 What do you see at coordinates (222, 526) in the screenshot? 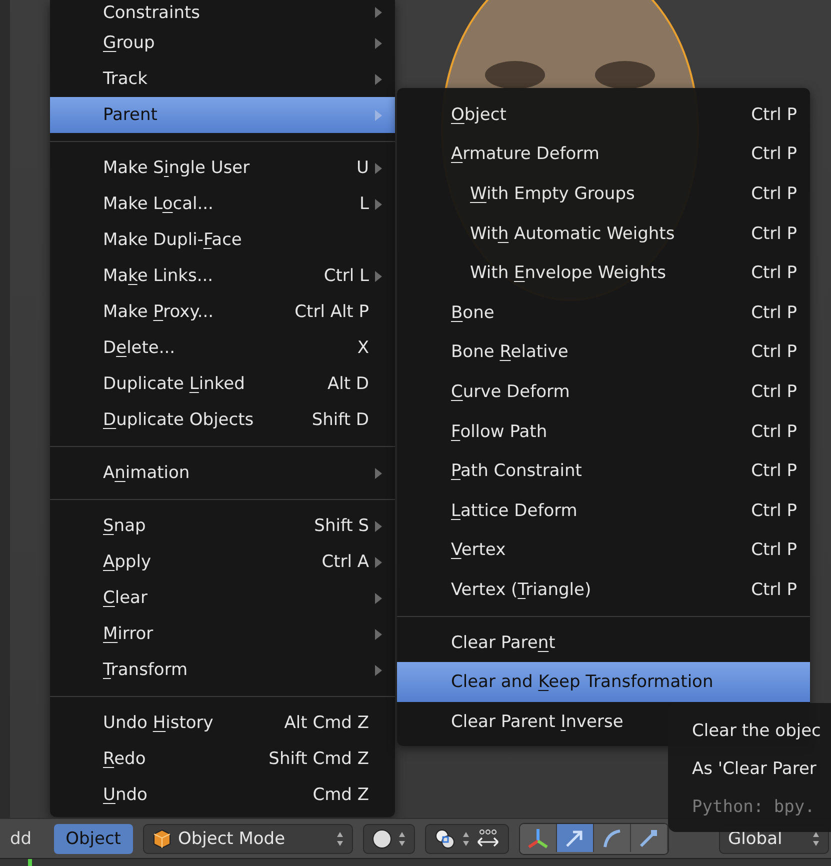
I see `menu-item: Snap Shift S` at bounding box center [222, 526].